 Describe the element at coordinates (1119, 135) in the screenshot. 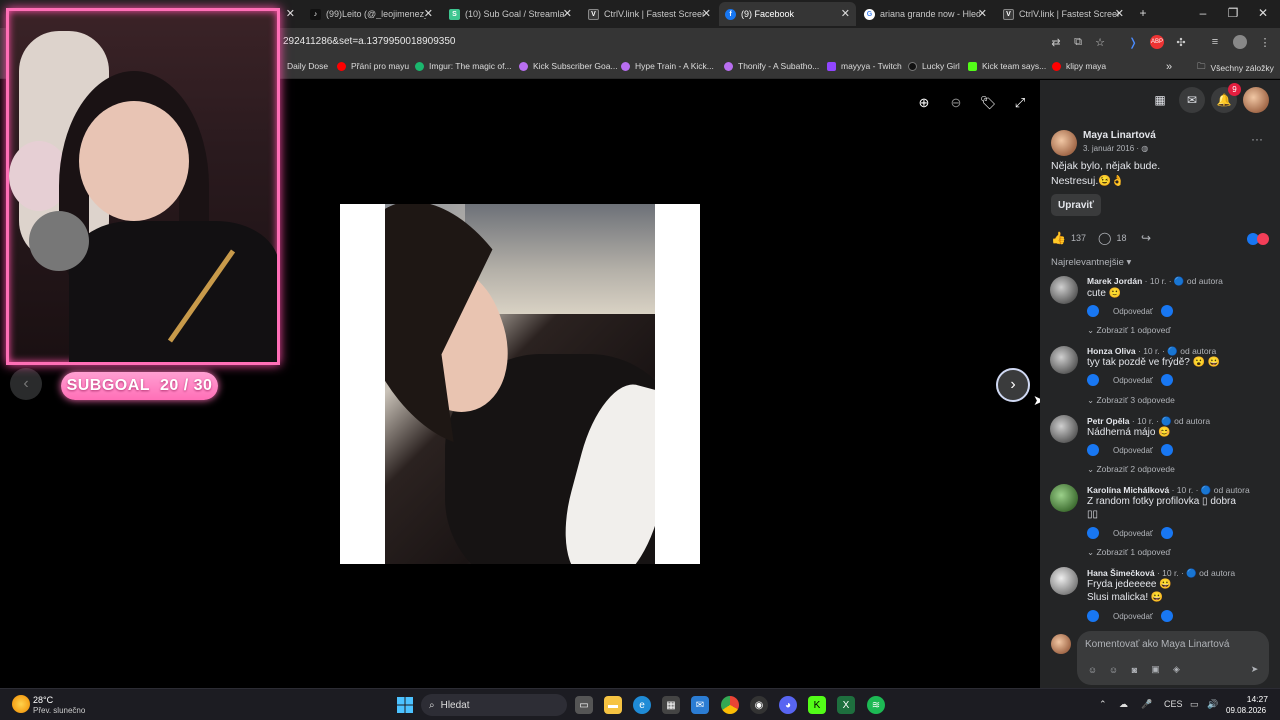

I see `post-author-name: Maya Linartová` at that location.